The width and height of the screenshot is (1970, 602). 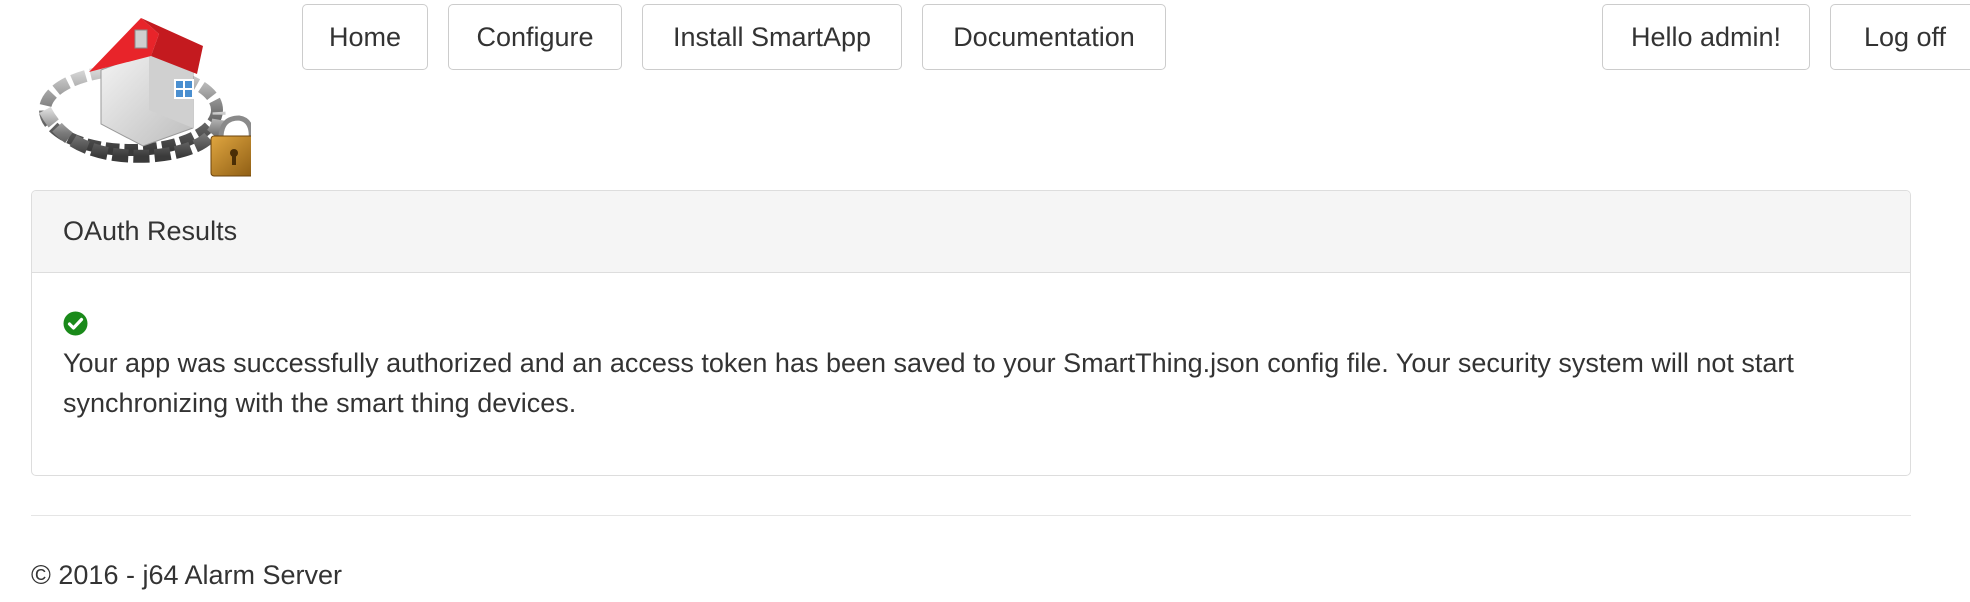 I want to click on footer-divider, so click(x=971, y=515).